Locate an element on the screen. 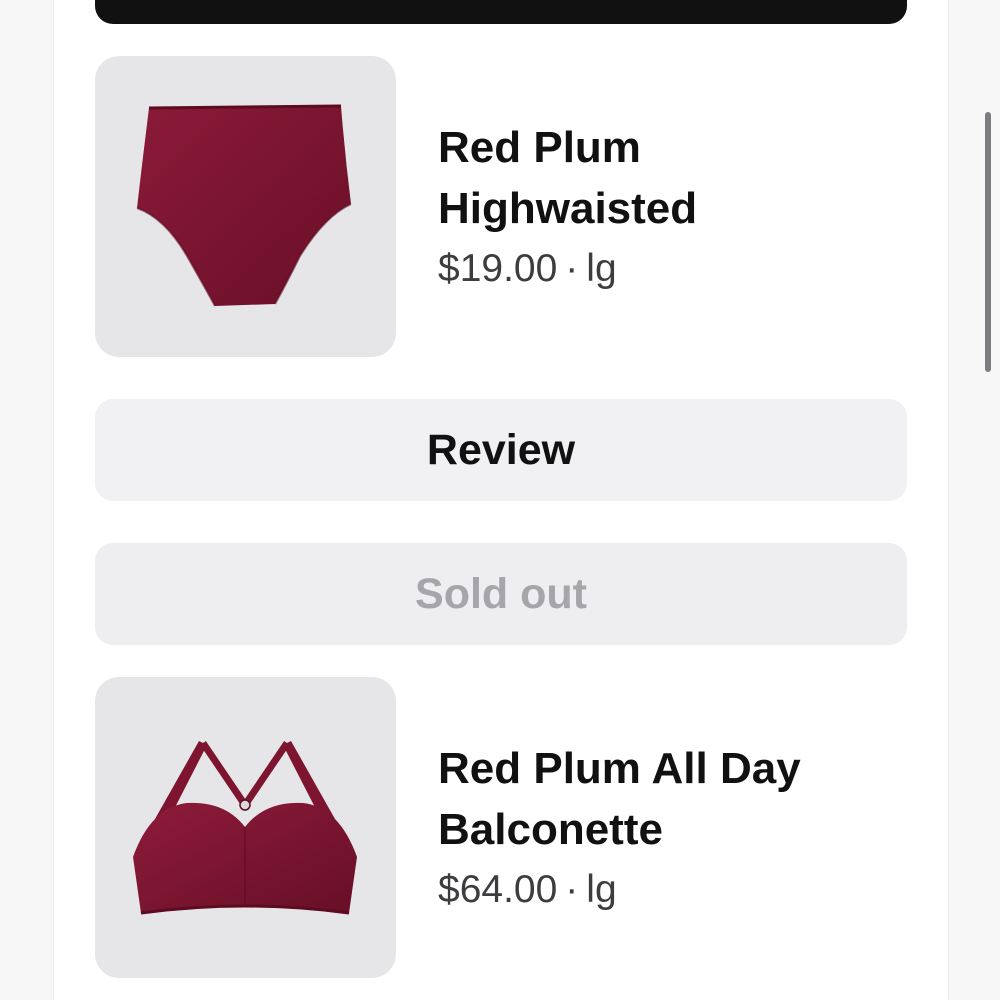 This screenshot has width=1000, height=1000. brief-icon is located at coordinates (244, 205).